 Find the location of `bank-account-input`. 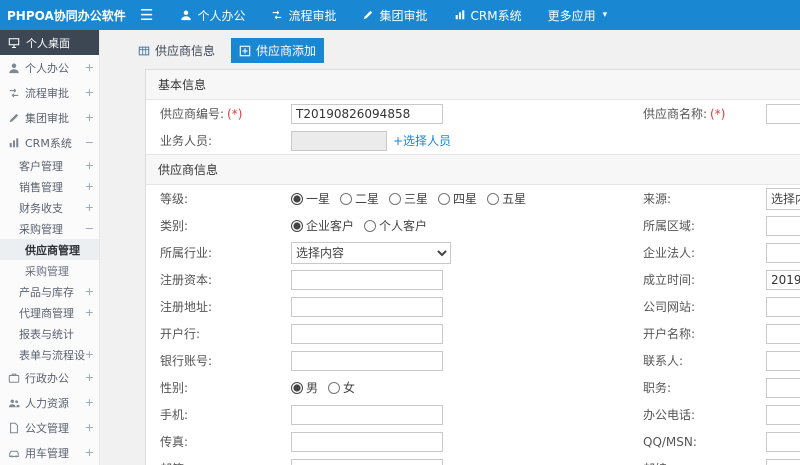

bank-account-input is located at coordinates (367, 360).